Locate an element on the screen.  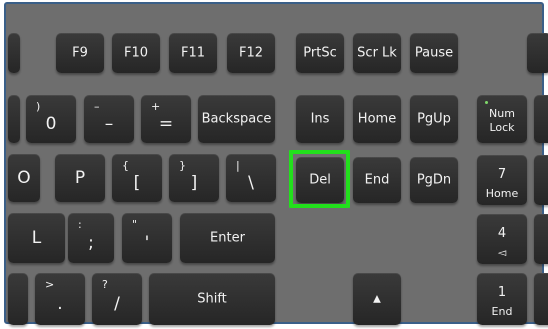
key-left-bracket-label: [ is located at coordinates (137, 182).